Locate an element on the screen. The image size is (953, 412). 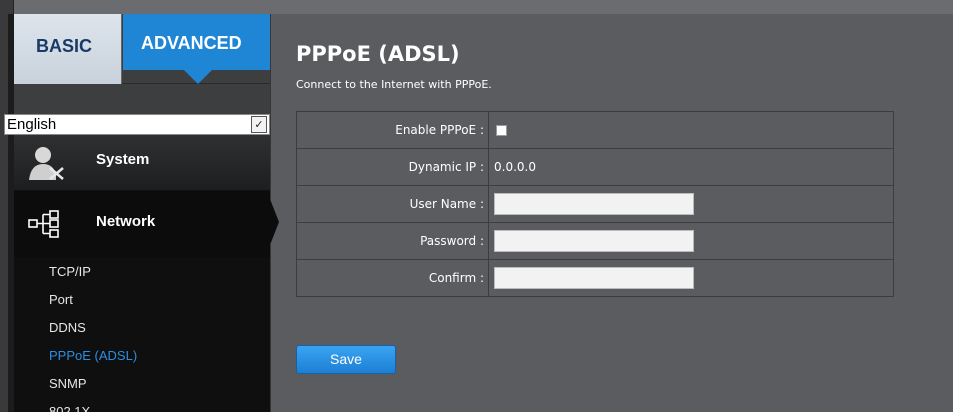
dynamic-ip-label: Dynamic IP : is located at coordinates (392, 167).